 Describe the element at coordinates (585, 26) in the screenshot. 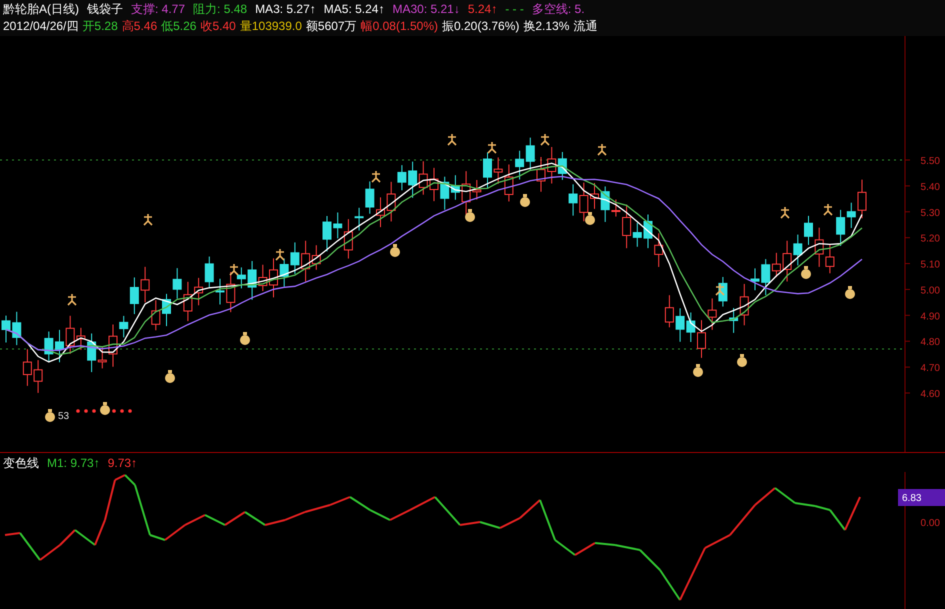

I see `quote-field: 流通` at that location.